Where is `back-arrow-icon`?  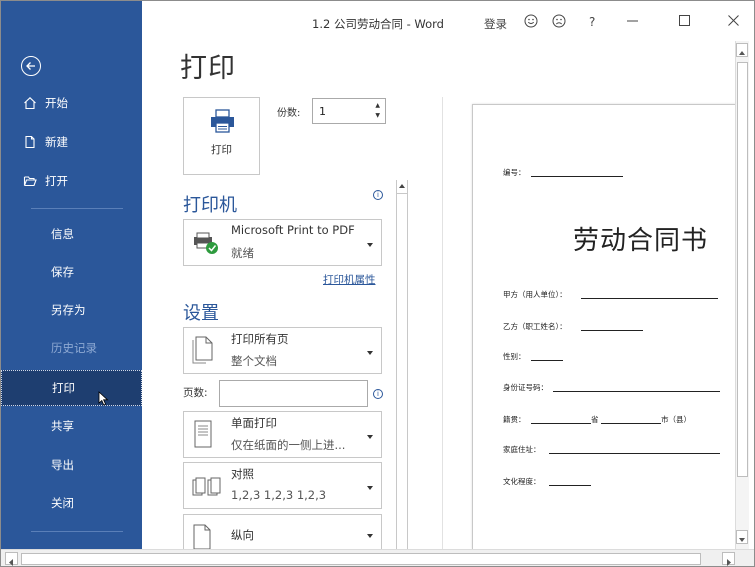 back-arrow-icon is located at coordinates (31, 66).